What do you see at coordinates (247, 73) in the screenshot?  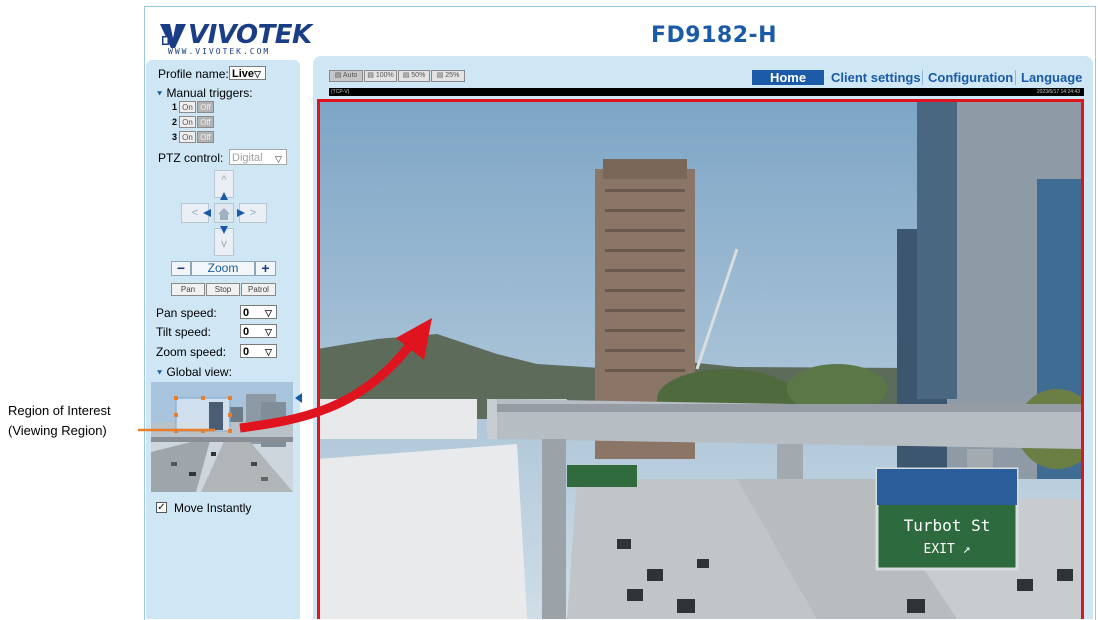 I see `profile-select: Live ▽` at bounding box center [247, 73].